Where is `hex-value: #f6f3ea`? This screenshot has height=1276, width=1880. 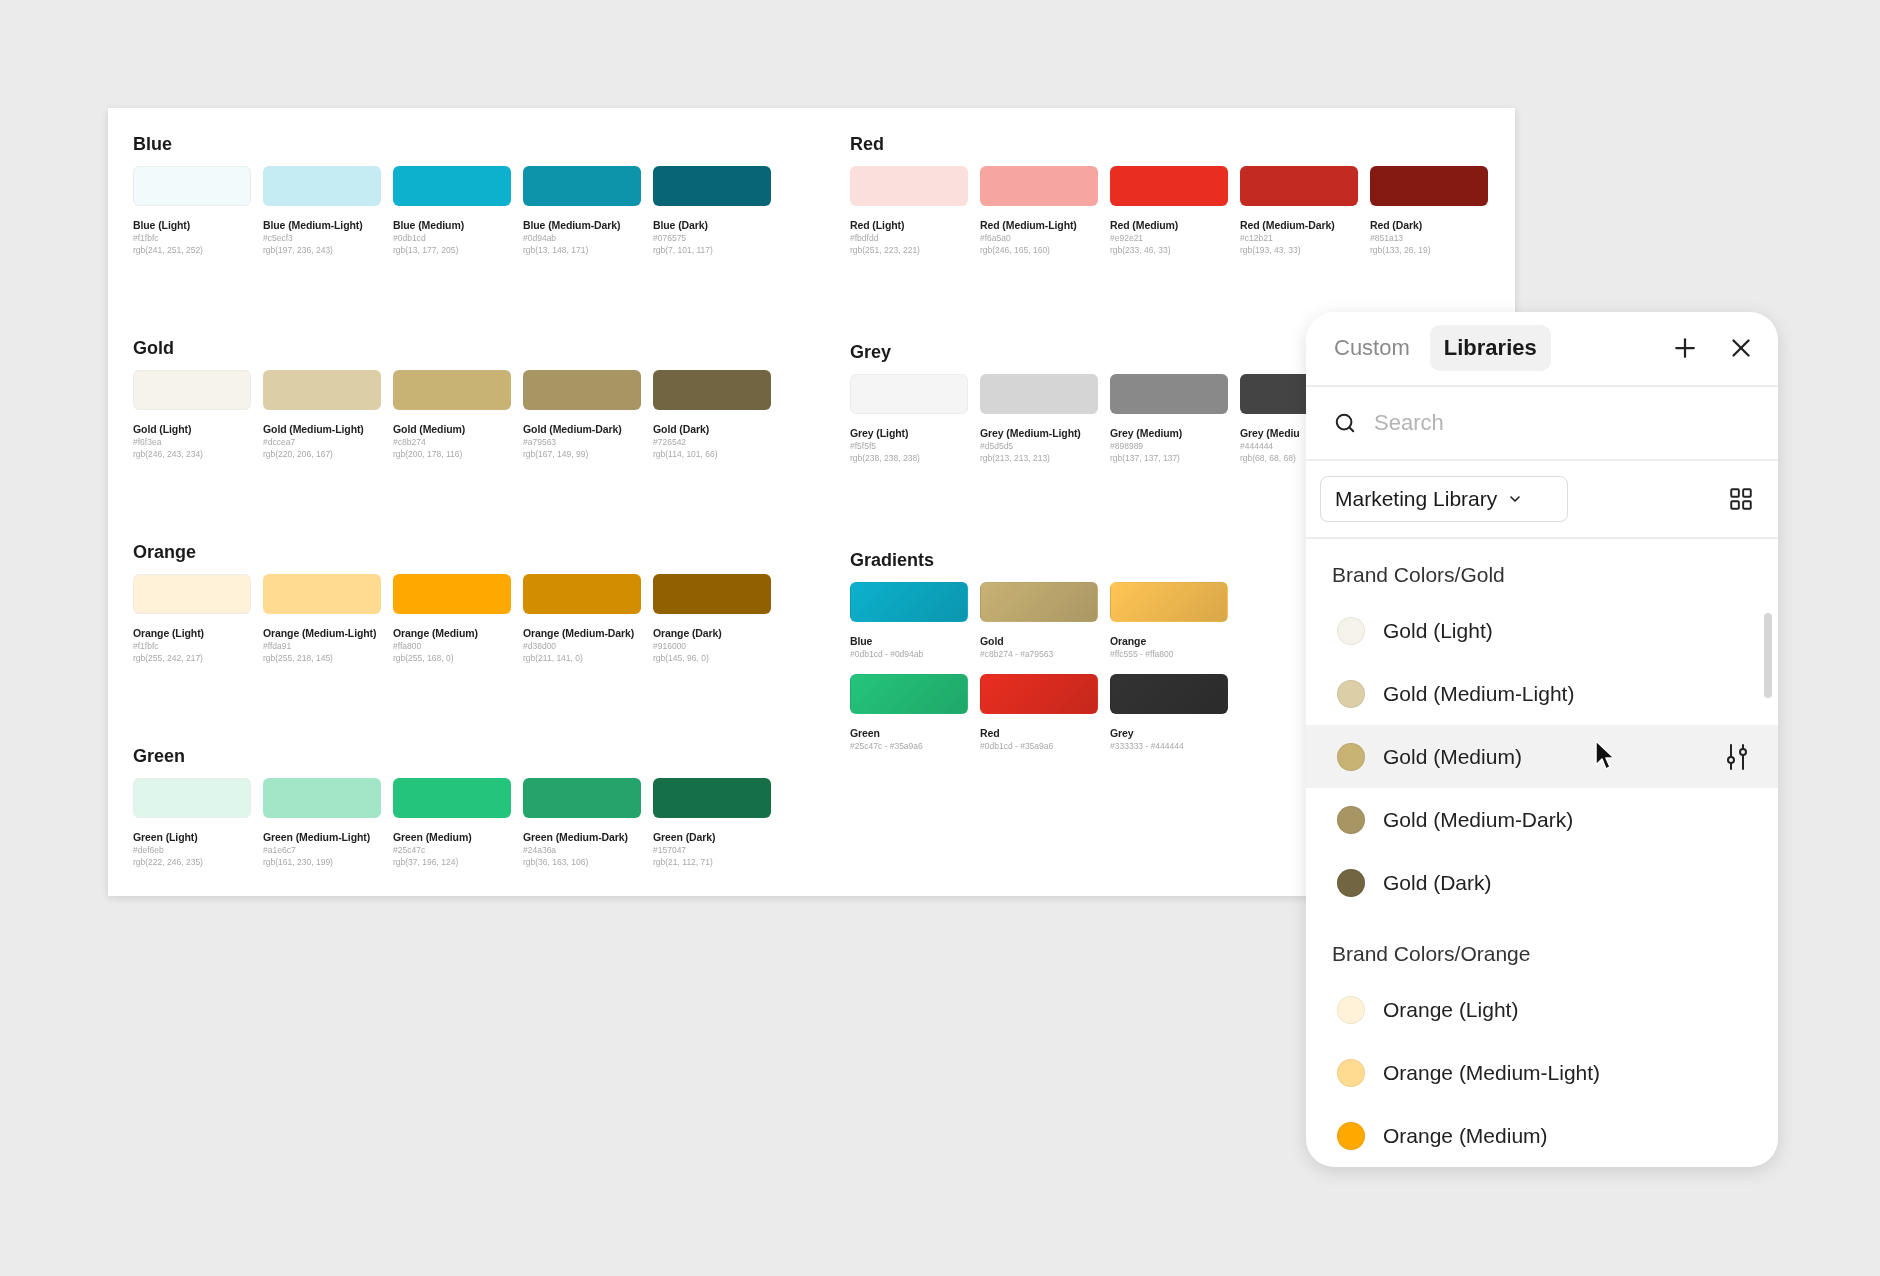 hex-value: #f6f3ea is located at coordinates (147, 442).